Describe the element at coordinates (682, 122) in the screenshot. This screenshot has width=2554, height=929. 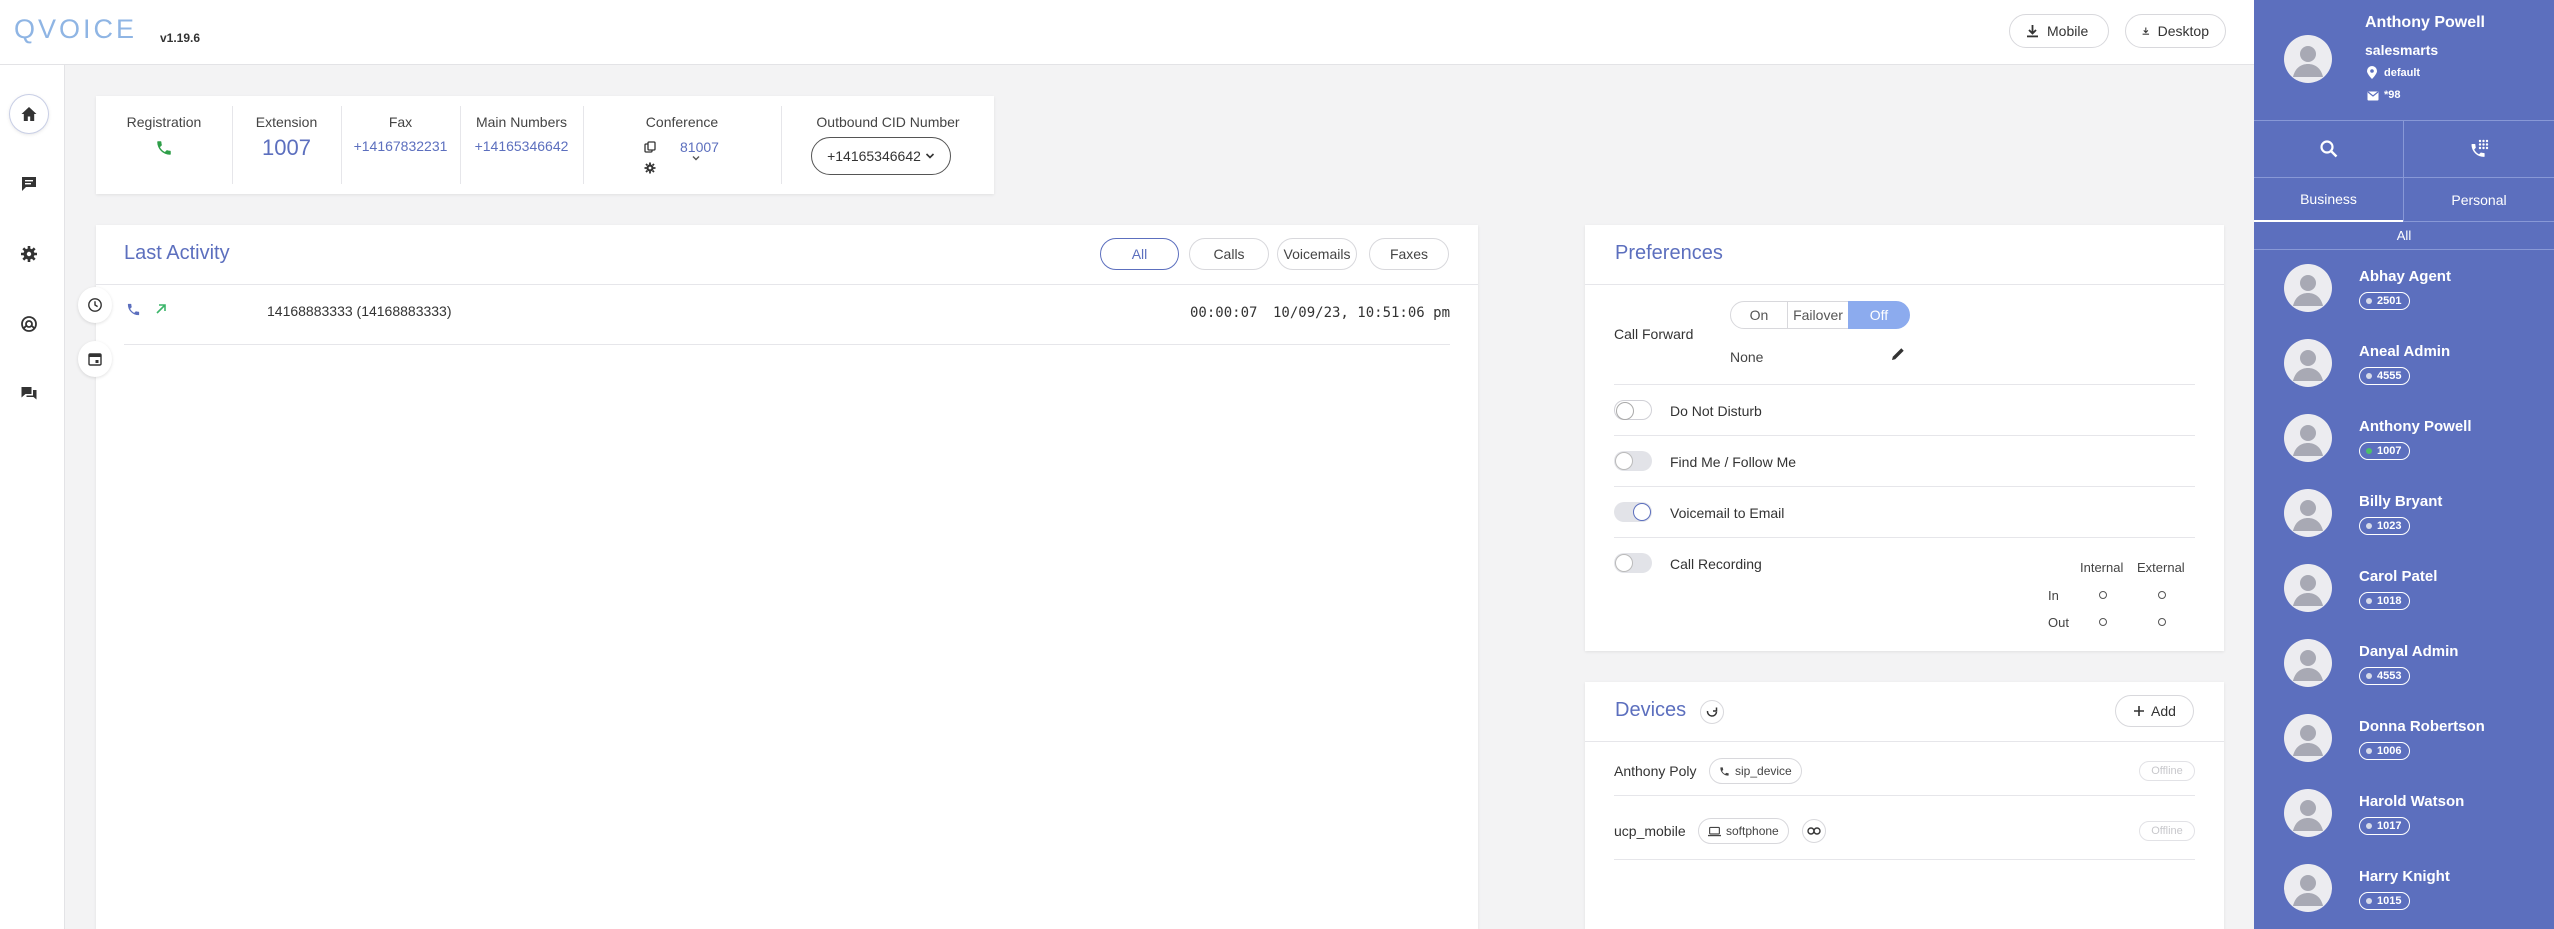
I see `conference-label: Conference` at that location.